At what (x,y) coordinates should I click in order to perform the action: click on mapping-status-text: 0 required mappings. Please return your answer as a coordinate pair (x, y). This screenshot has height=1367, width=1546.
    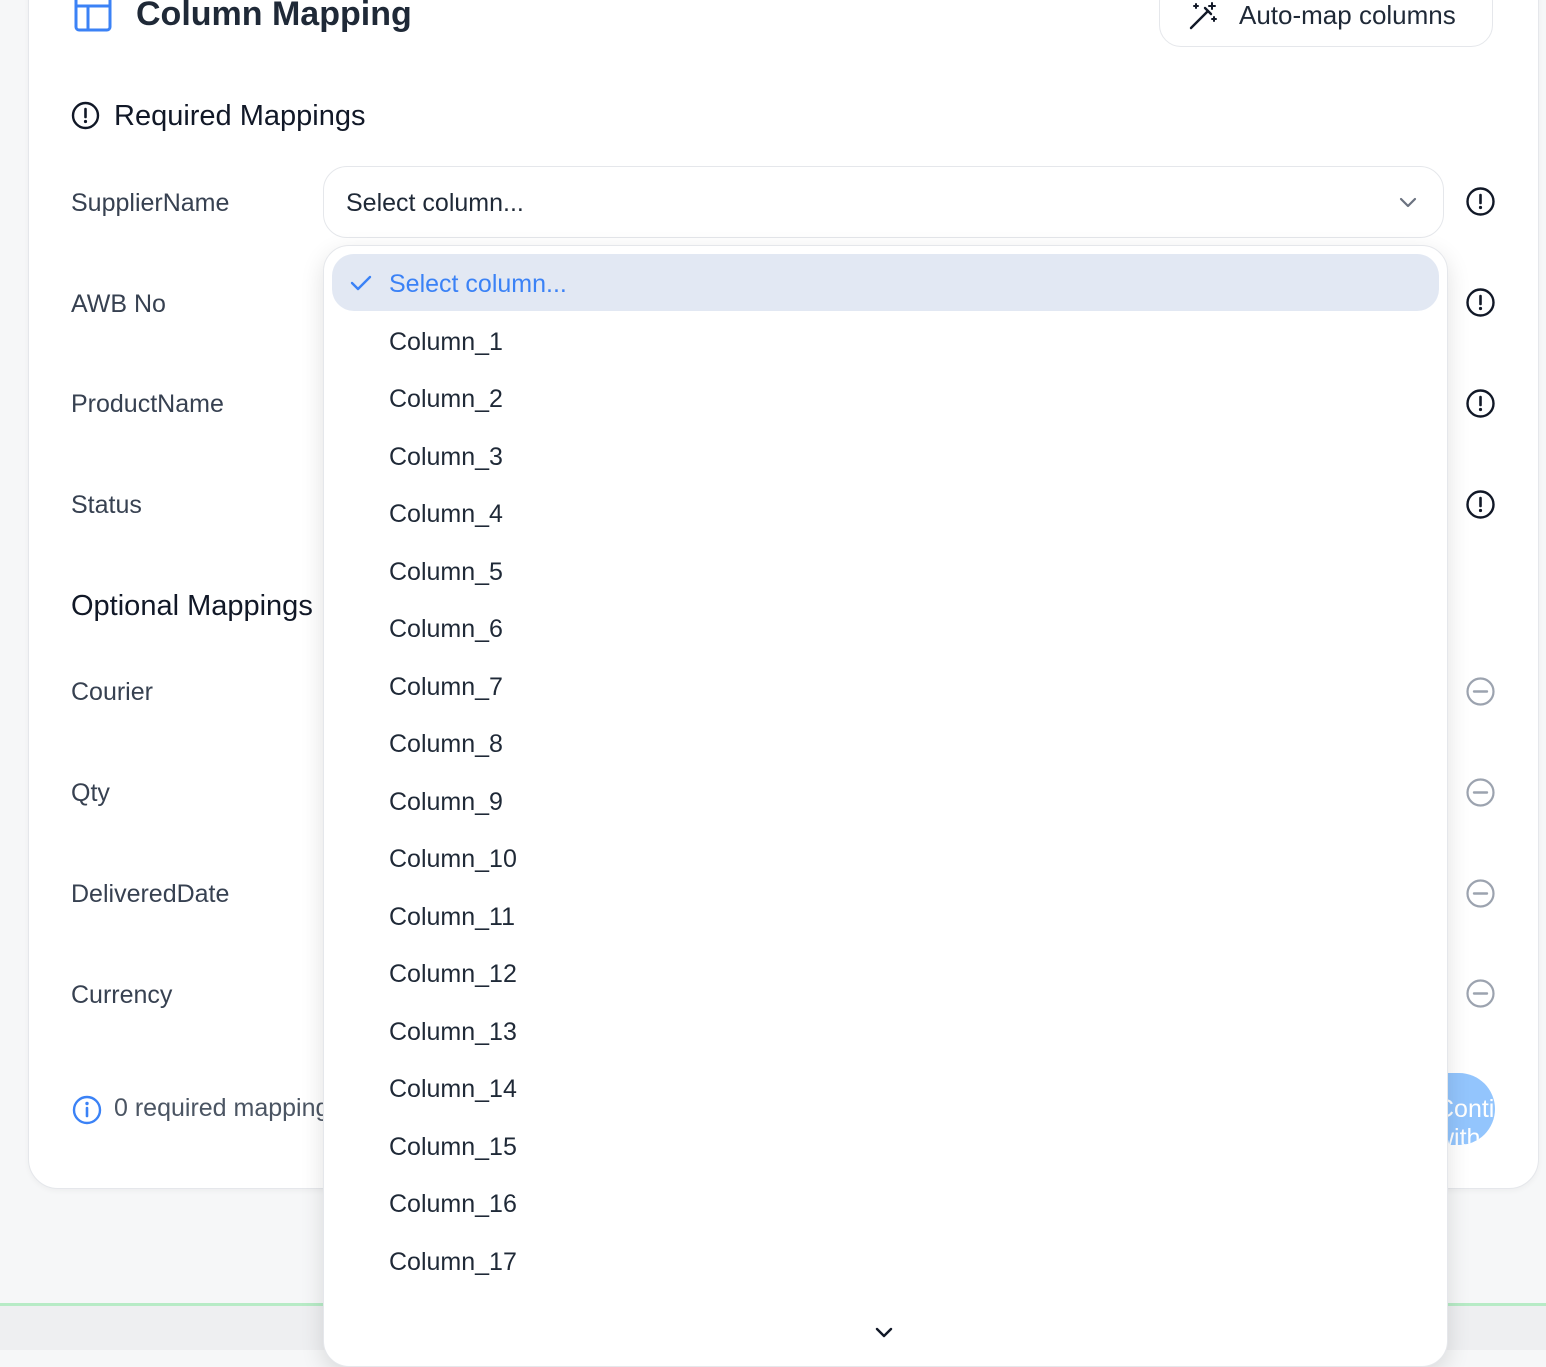
    Looking at the image, I should click on (228, 1108).